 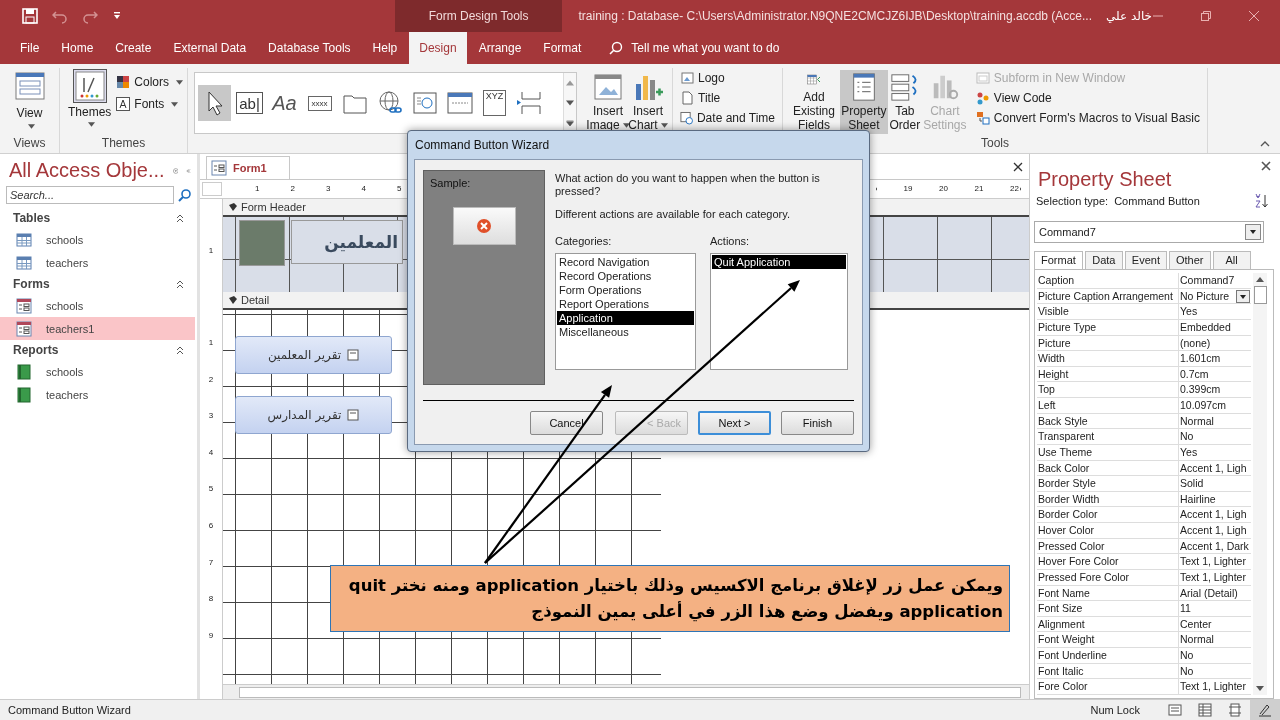 What do you see at coordinates (1262, 201) in the screenshot?
I see `sort-icon` at bounding box center [1262, 201].